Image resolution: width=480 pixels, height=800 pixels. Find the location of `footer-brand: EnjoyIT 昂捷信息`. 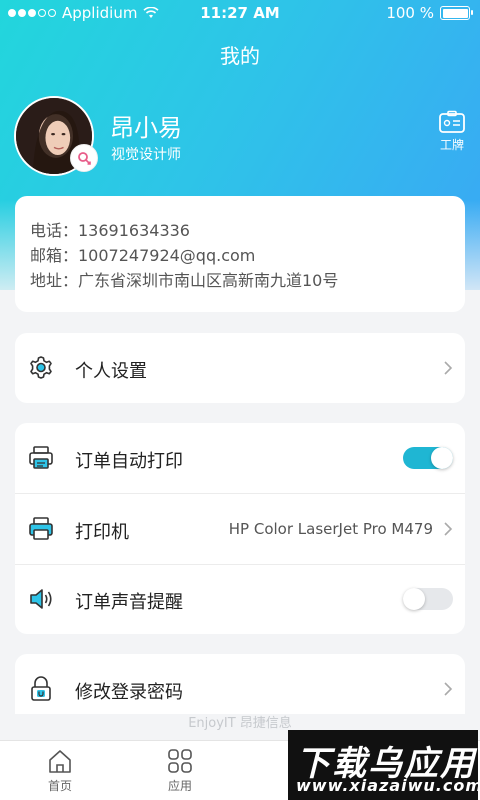

footer-brand: EnjoyIT 昂捷信息 is located at coordinates (240, 723).